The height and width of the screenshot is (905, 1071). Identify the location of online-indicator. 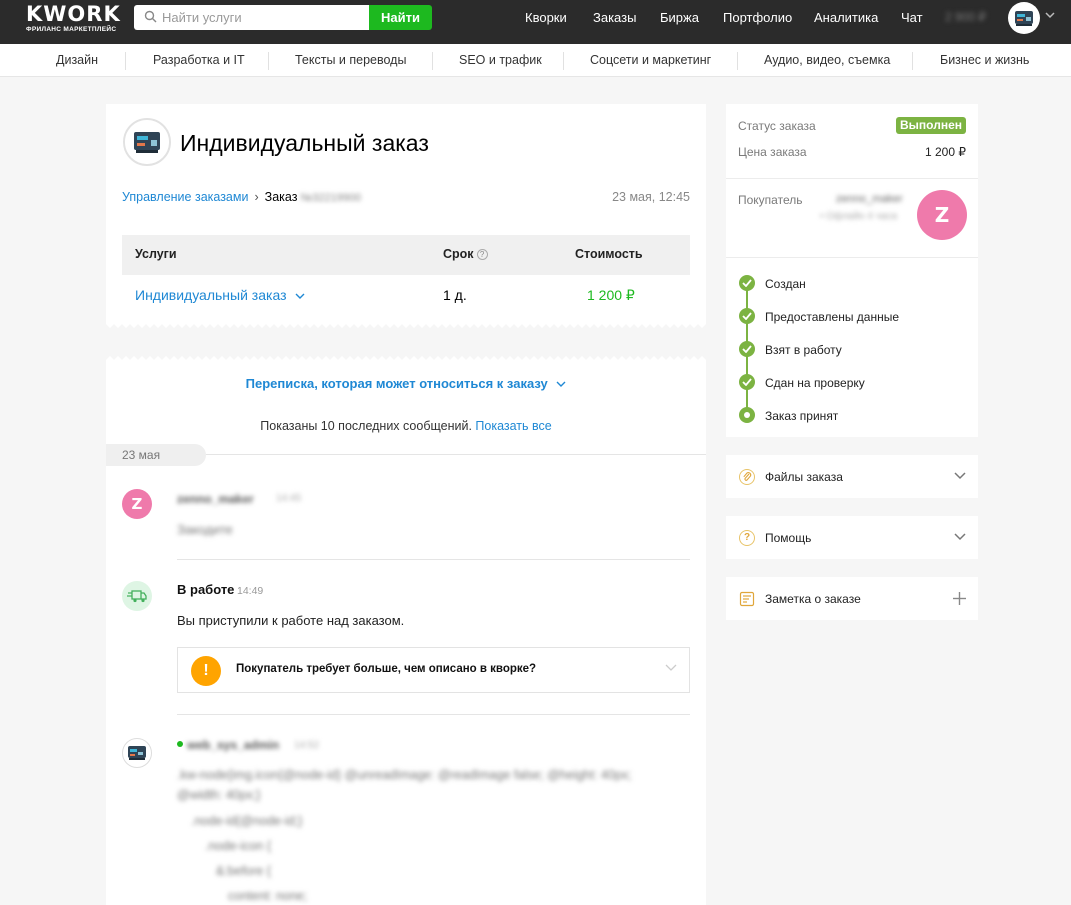
(180, 744).